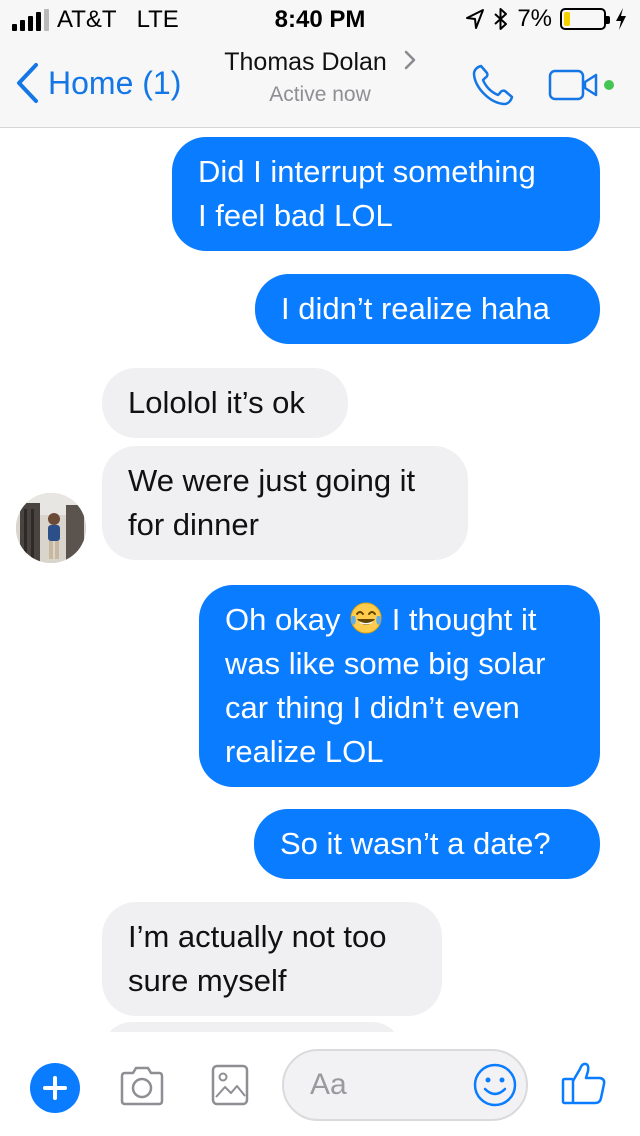 The height and width of the screenshot is (1136, 640). Describe the element at coordinates (415, 308) in the screenshot. I see `message-text: I didn’t realize haha` at that location.